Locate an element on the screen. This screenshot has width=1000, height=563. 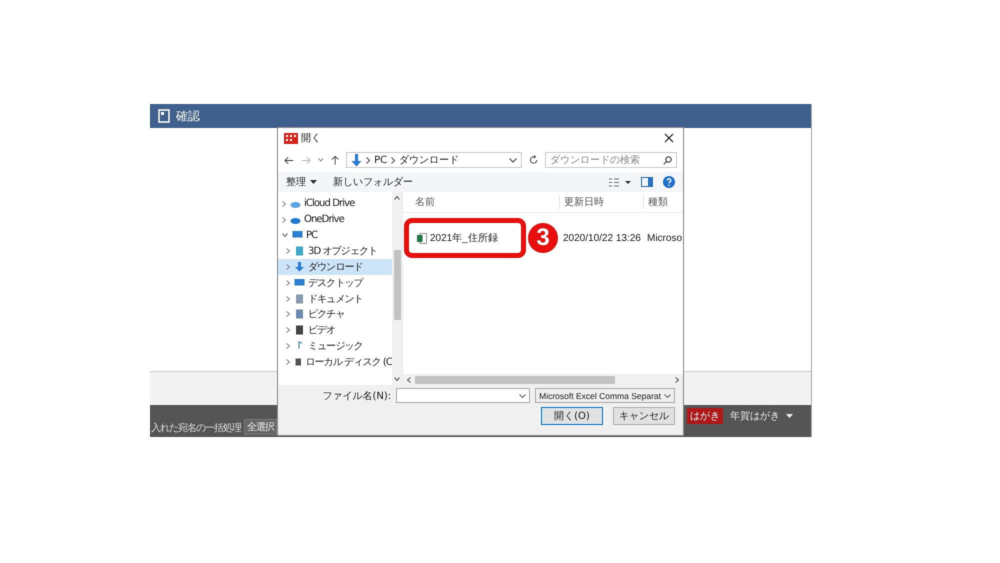
address-bar: PC ダウンロード is located at coordinates (434, 160).